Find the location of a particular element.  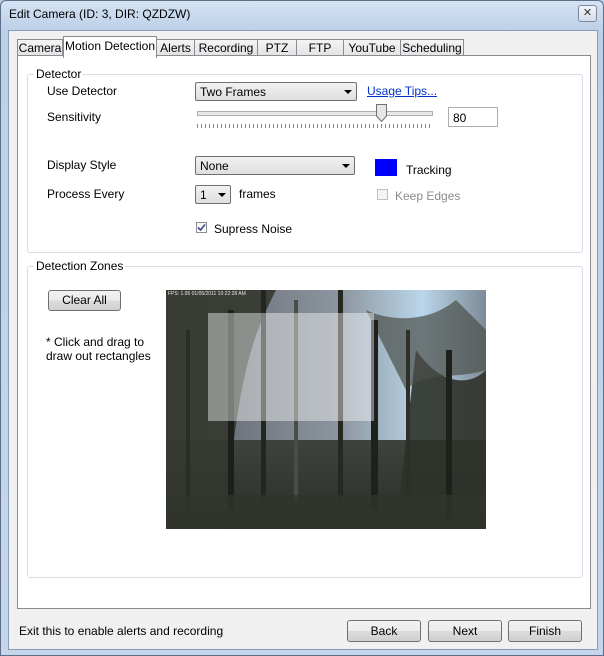

sensitivity-value: 80 is located at coordinates (460, 118).